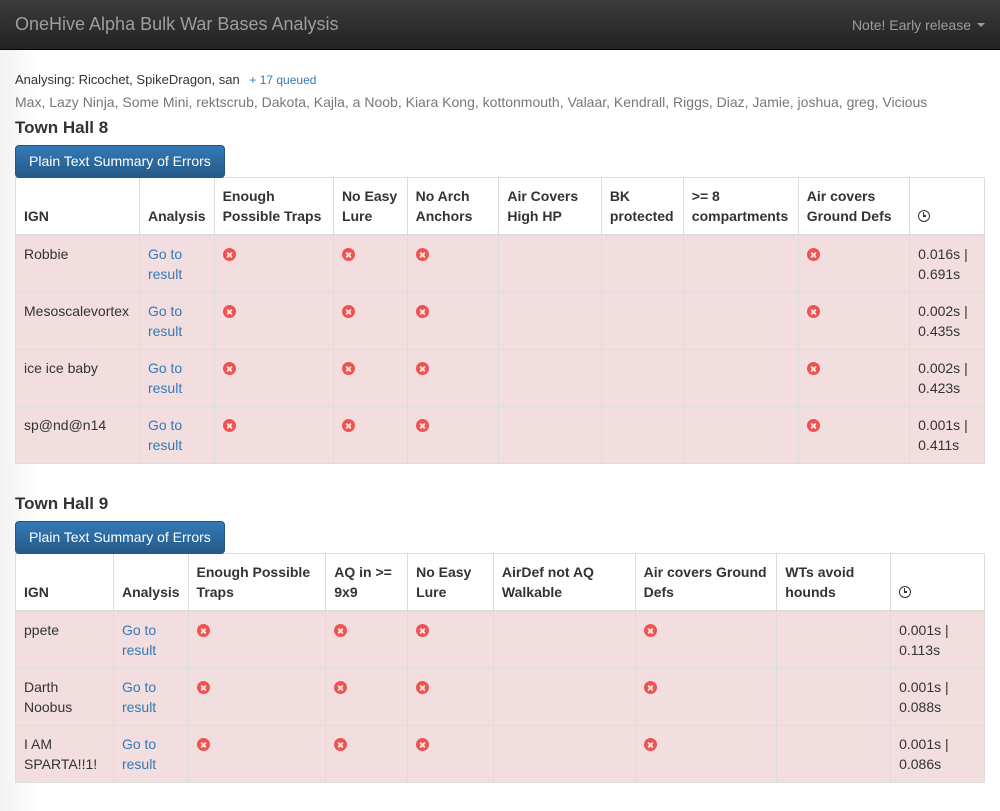  Describe the element at coordinates (150, 582) in the screenshot. I see `column-header: Analysis` at that location.